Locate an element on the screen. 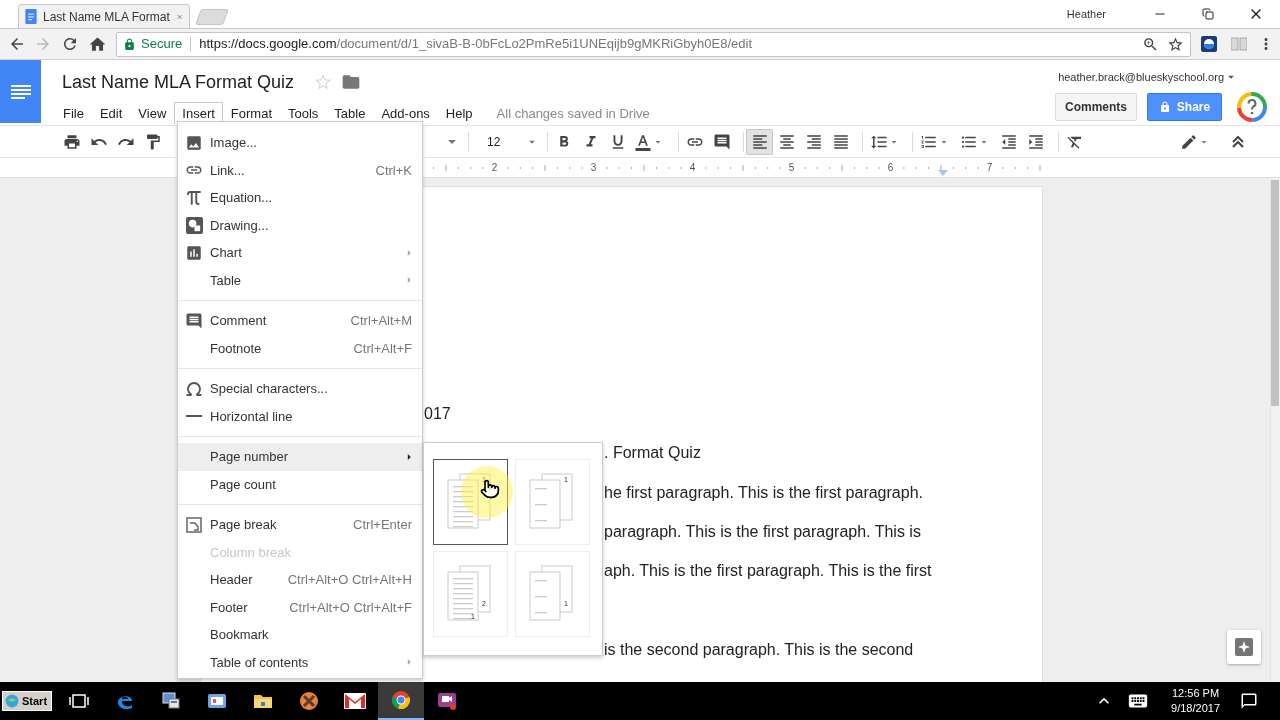 This screenshot has height=720, width=1280. menu-option: Horizontal line is located at coordinates (300, 416).